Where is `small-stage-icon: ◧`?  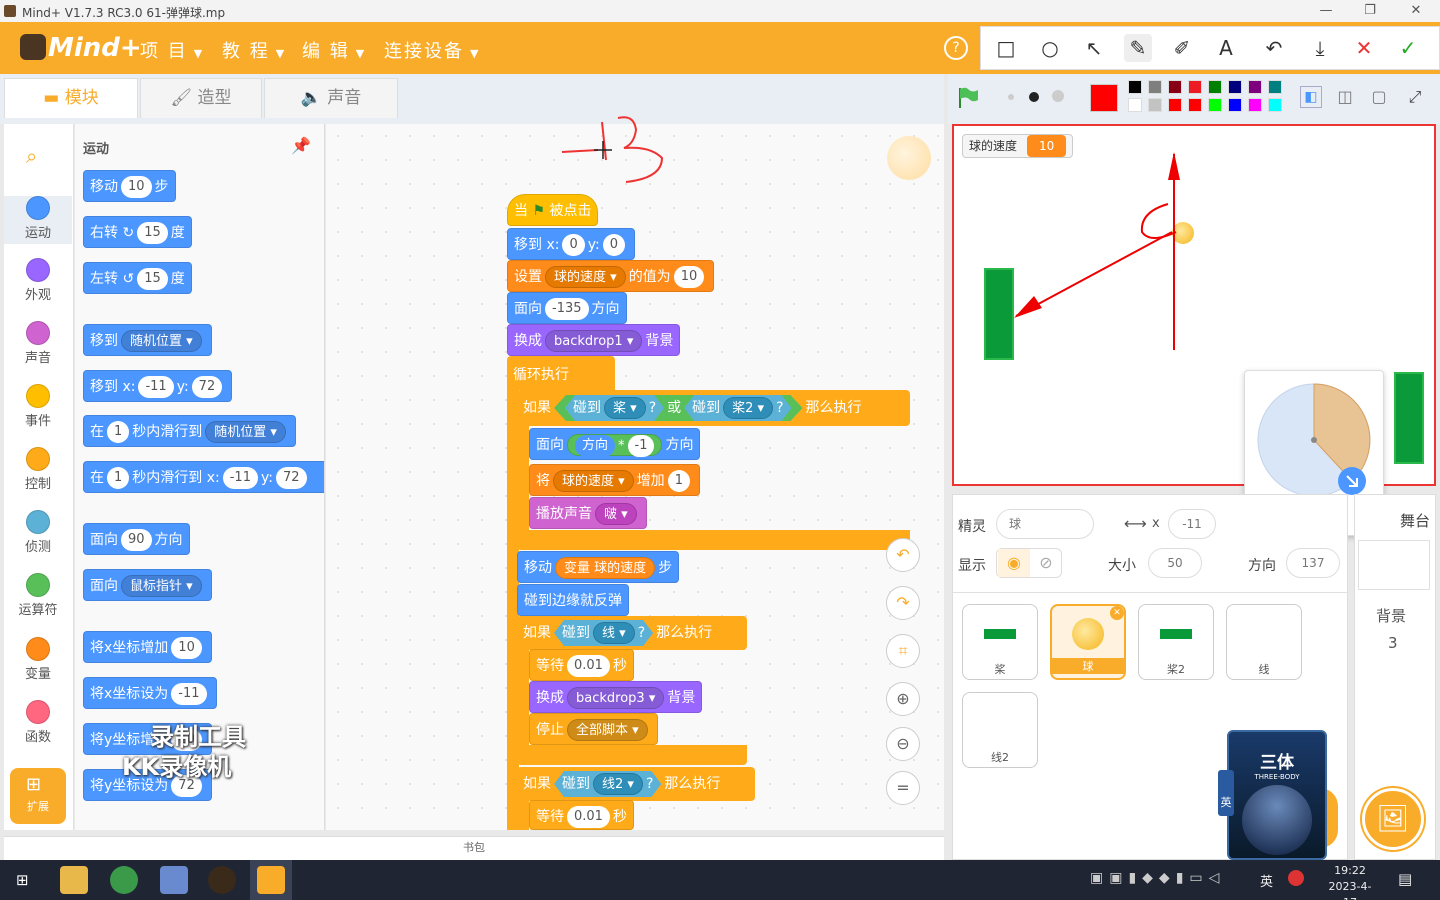
small-stage-icon: ◧ is located at coordinates (1311, 97).